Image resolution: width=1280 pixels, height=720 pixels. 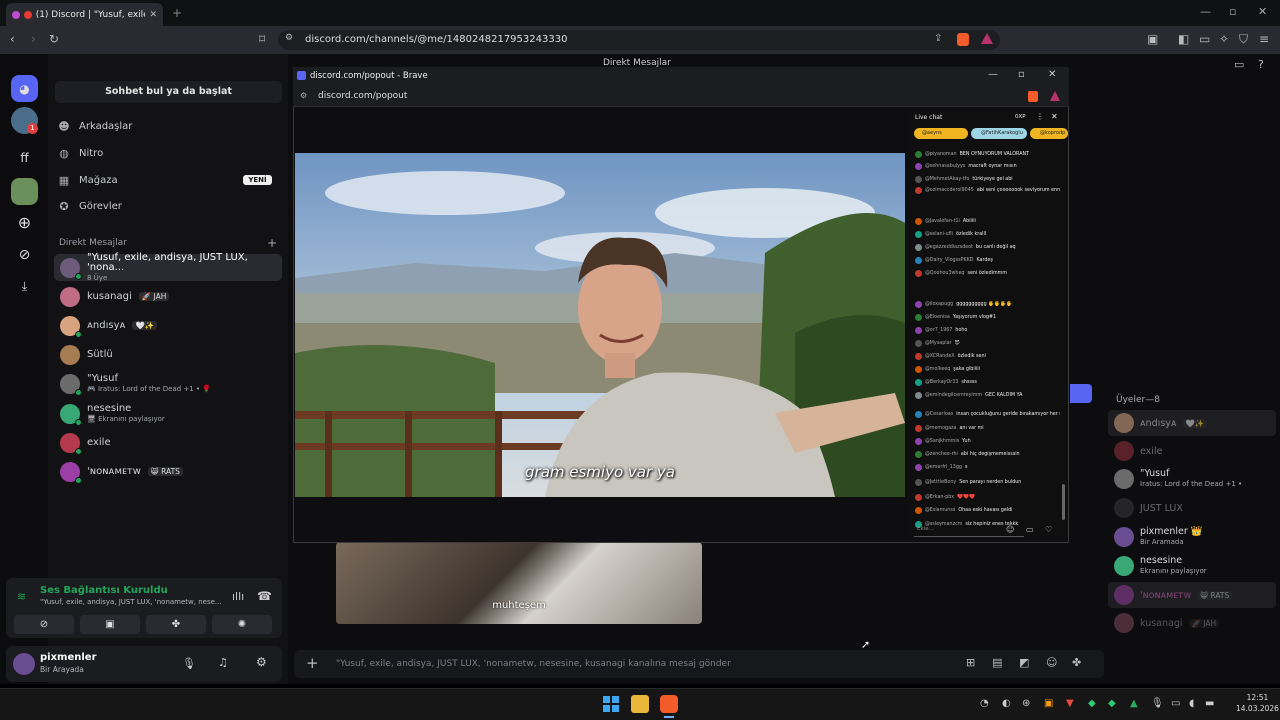 What do you see at coordinates (1243, 39) in the screenshot?
I see `vpn-icon: ⛉` at bounding box center [1243, 39].